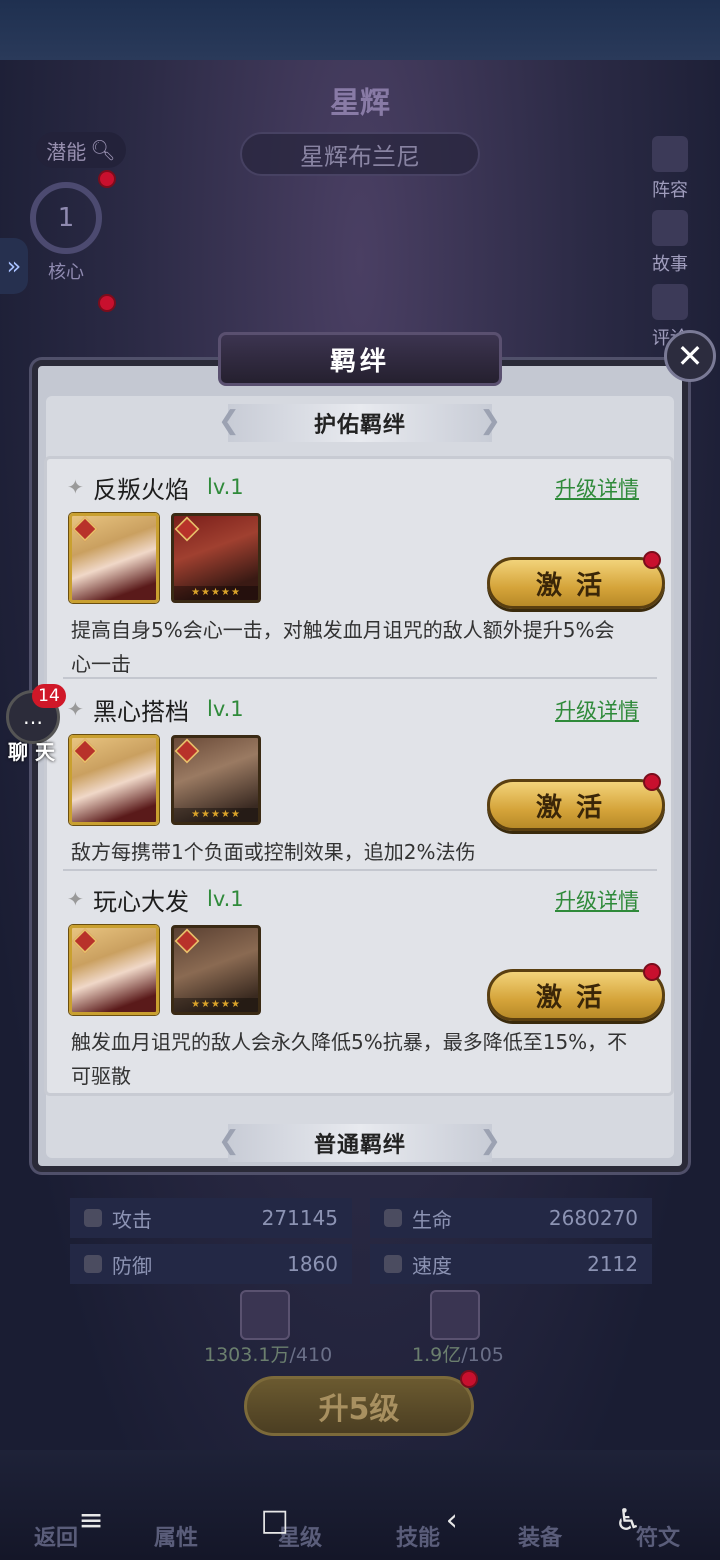 The image size is (720, 1560). I want to click on stat-label: 攻击, so click(132, 1219).